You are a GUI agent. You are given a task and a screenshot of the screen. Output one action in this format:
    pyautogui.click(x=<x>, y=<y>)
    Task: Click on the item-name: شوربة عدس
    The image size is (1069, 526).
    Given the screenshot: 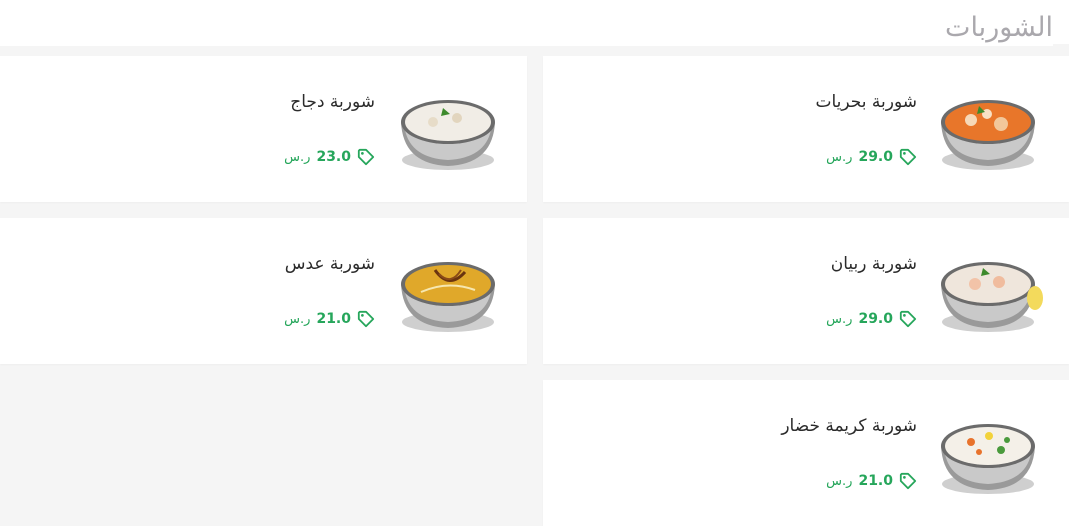 What is the action you would take?
    pyautogui.click(x=329, y=264)
    